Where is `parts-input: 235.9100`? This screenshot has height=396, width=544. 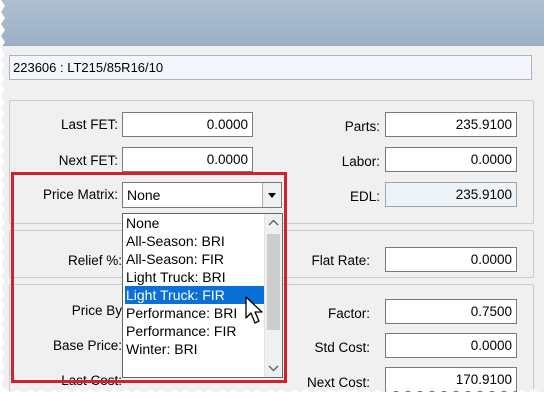 parts-input: 235.9100 is located at coordinates (451, 124).